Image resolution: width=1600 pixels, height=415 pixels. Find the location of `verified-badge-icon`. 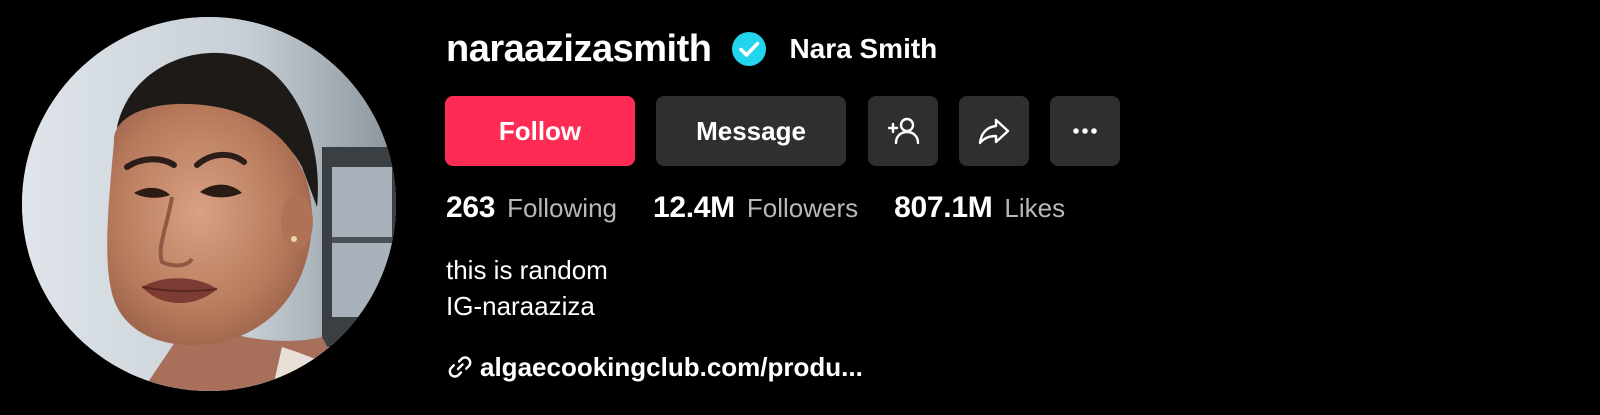

verified-badge-icon is located at coordinates (749, 49).